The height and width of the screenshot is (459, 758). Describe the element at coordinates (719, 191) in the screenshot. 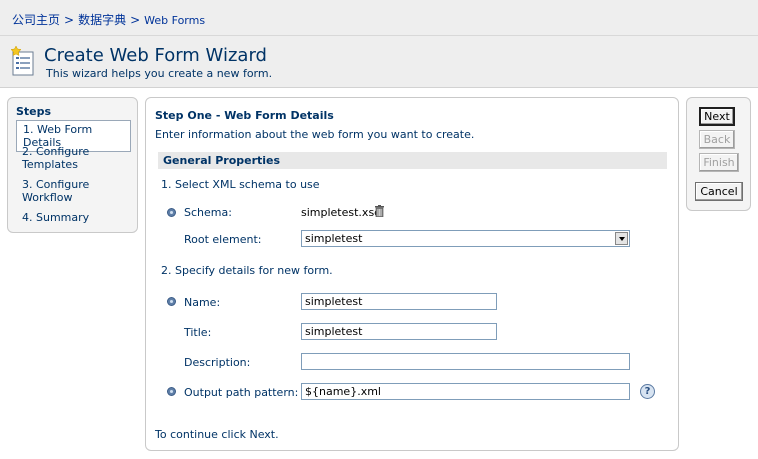

I see `cancel-button: Cancel` at that location.